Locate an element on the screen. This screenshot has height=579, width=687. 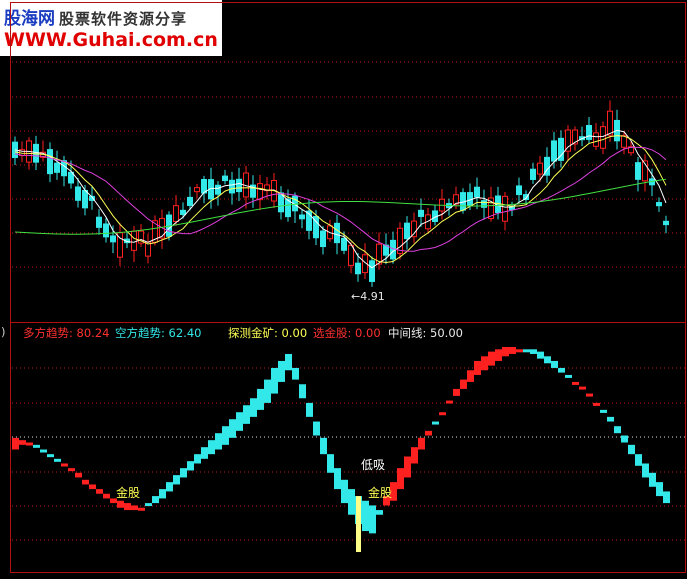
low-price-annotation: ←4.91 is located at coordinates (368, 296).